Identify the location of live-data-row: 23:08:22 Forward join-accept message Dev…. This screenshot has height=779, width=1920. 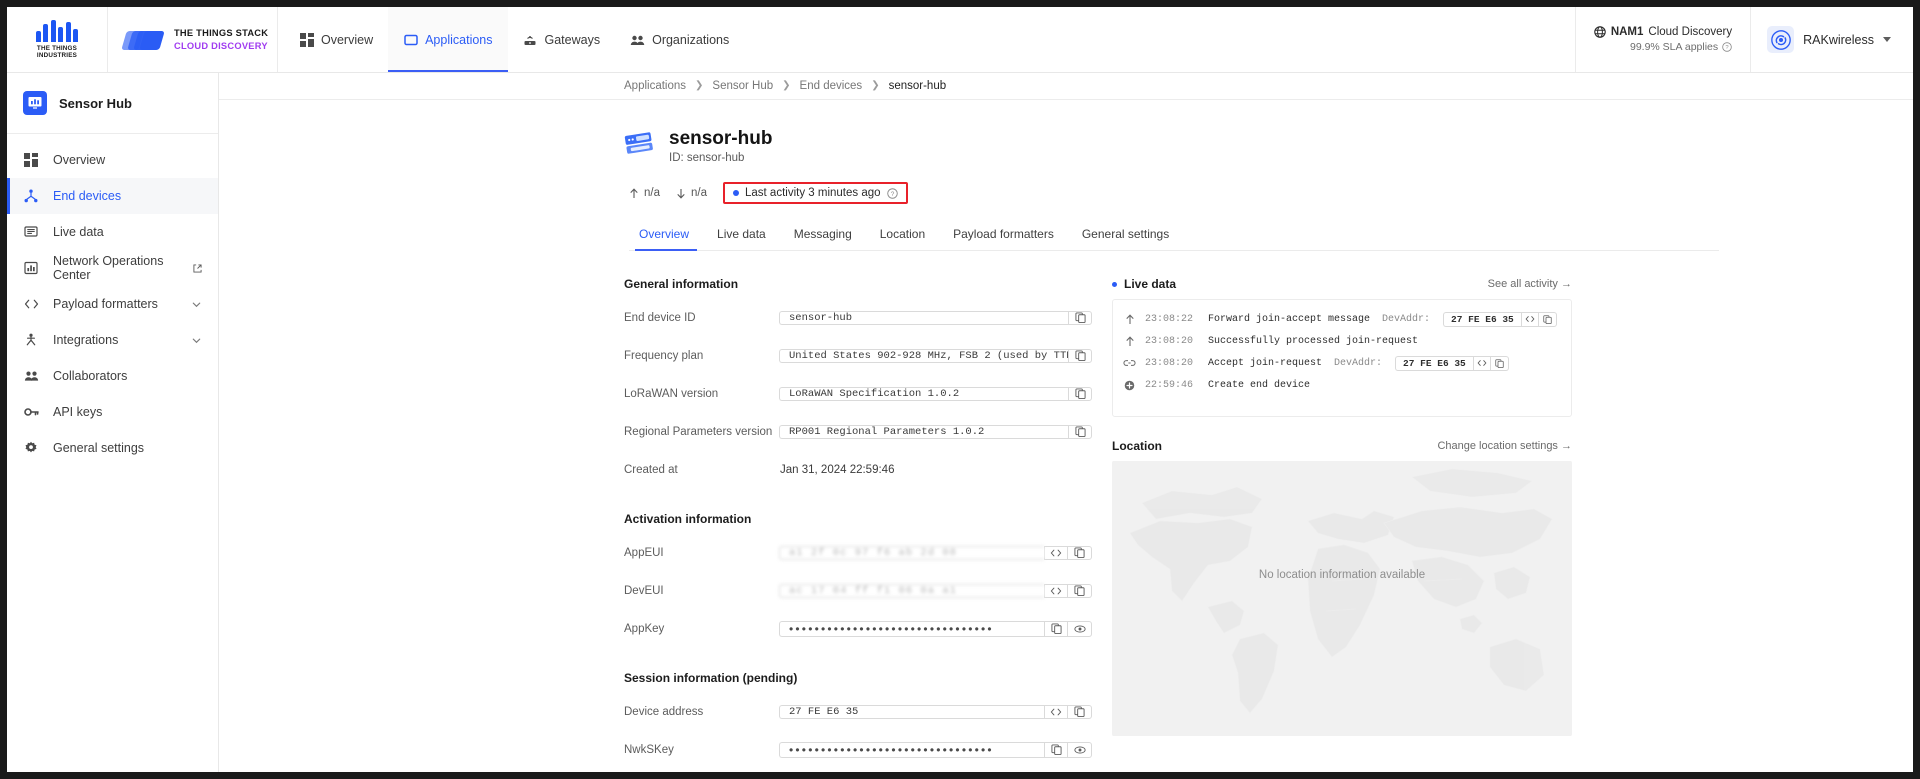
(1342, 319).